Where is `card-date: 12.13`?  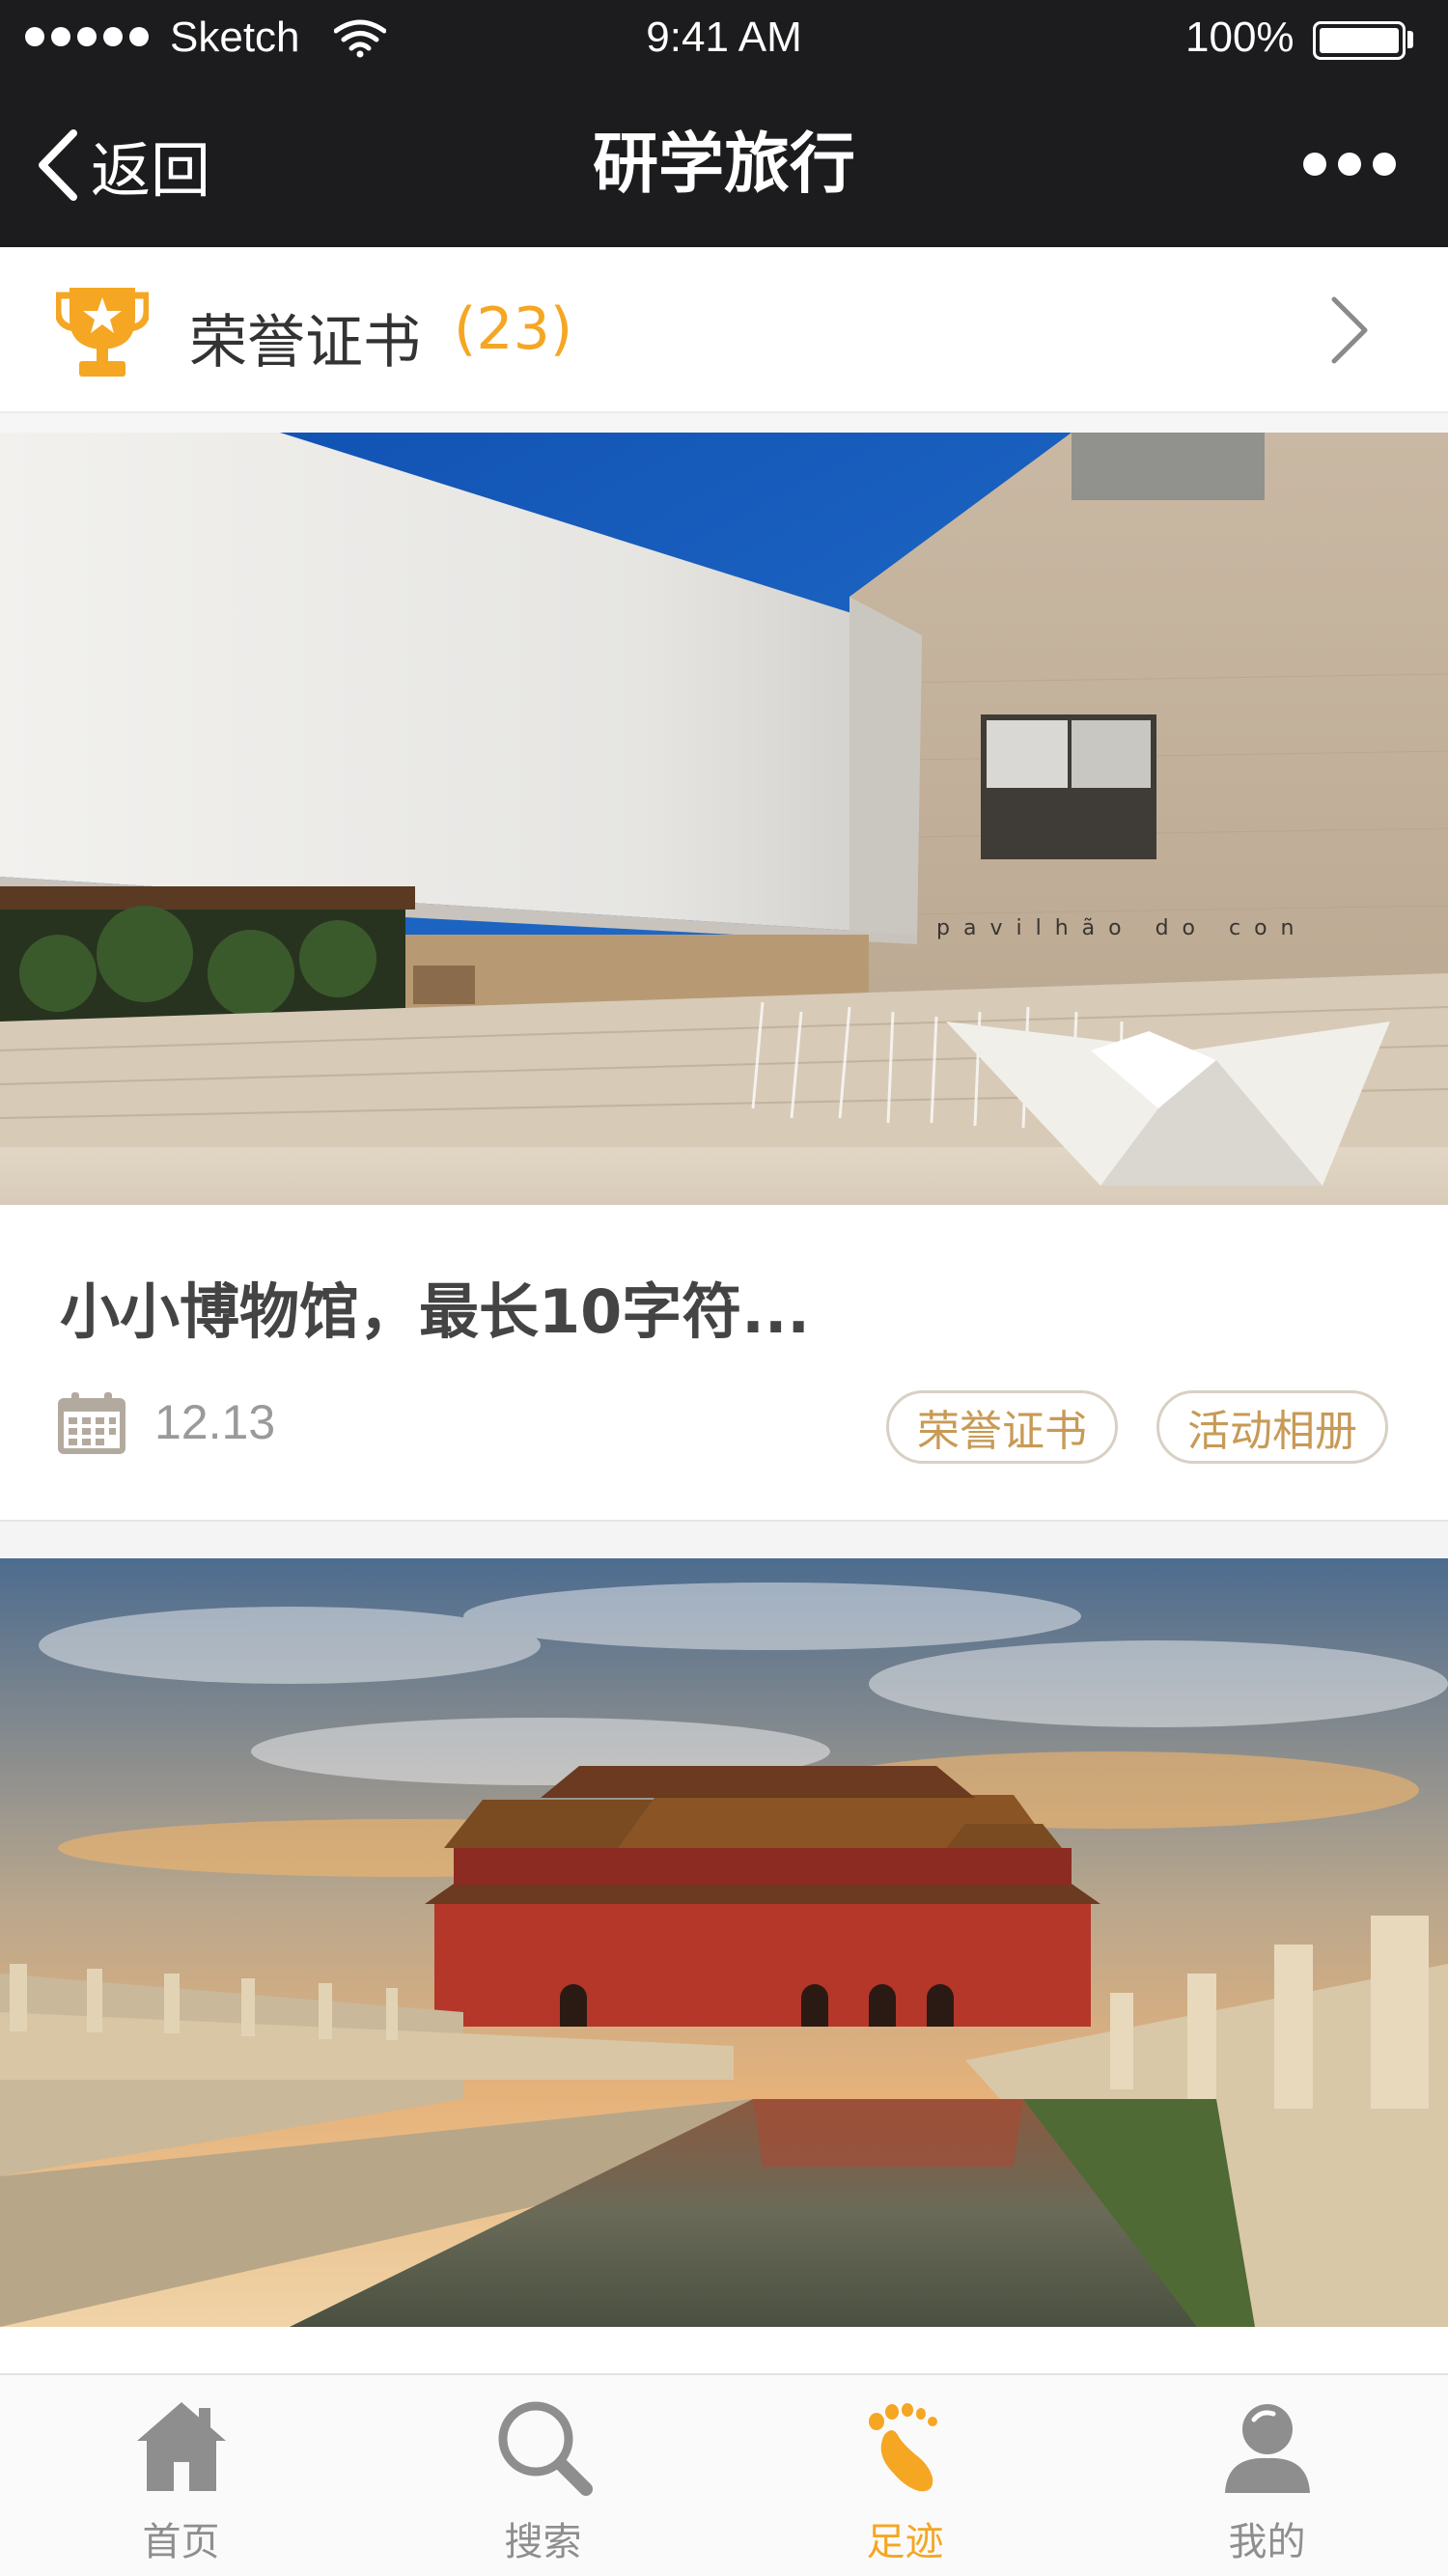 card-date: 12.13 is located at coordinates (215, 1422).